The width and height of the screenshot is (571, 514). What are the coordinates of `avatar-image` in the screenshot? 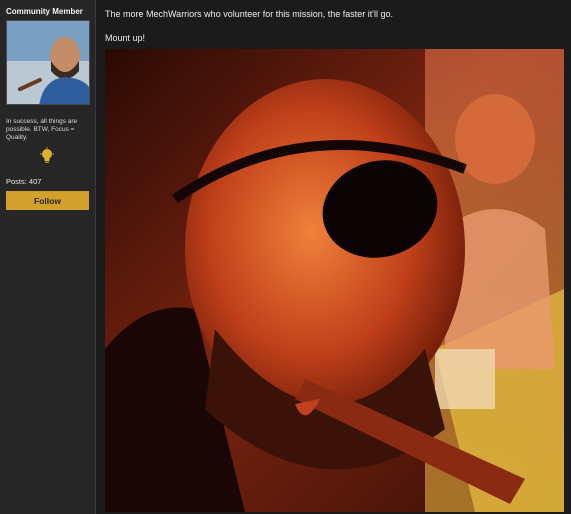 It's located at (48, 62).